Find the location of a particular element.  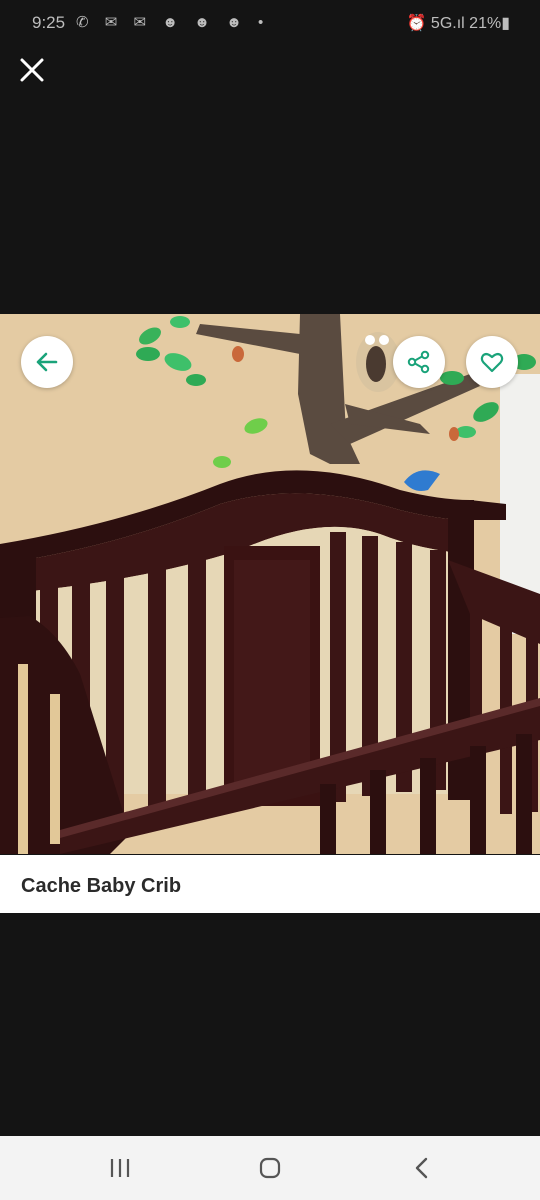

nav-back-button is located at coordinates (422, 1168).